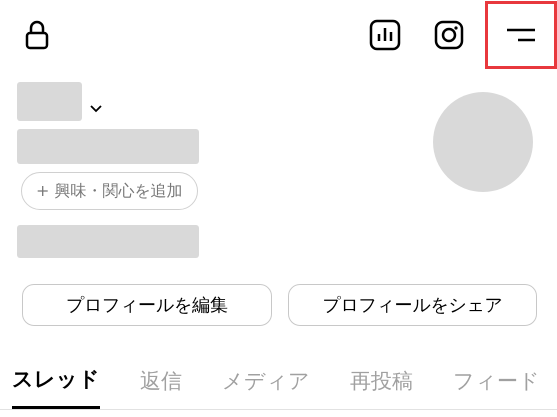 Image resolution: width=557 pixels, height=417 pixels. Describe the element at coordinates (381, 386) in the screenshot. I see `tab: 再投稿` at that location.